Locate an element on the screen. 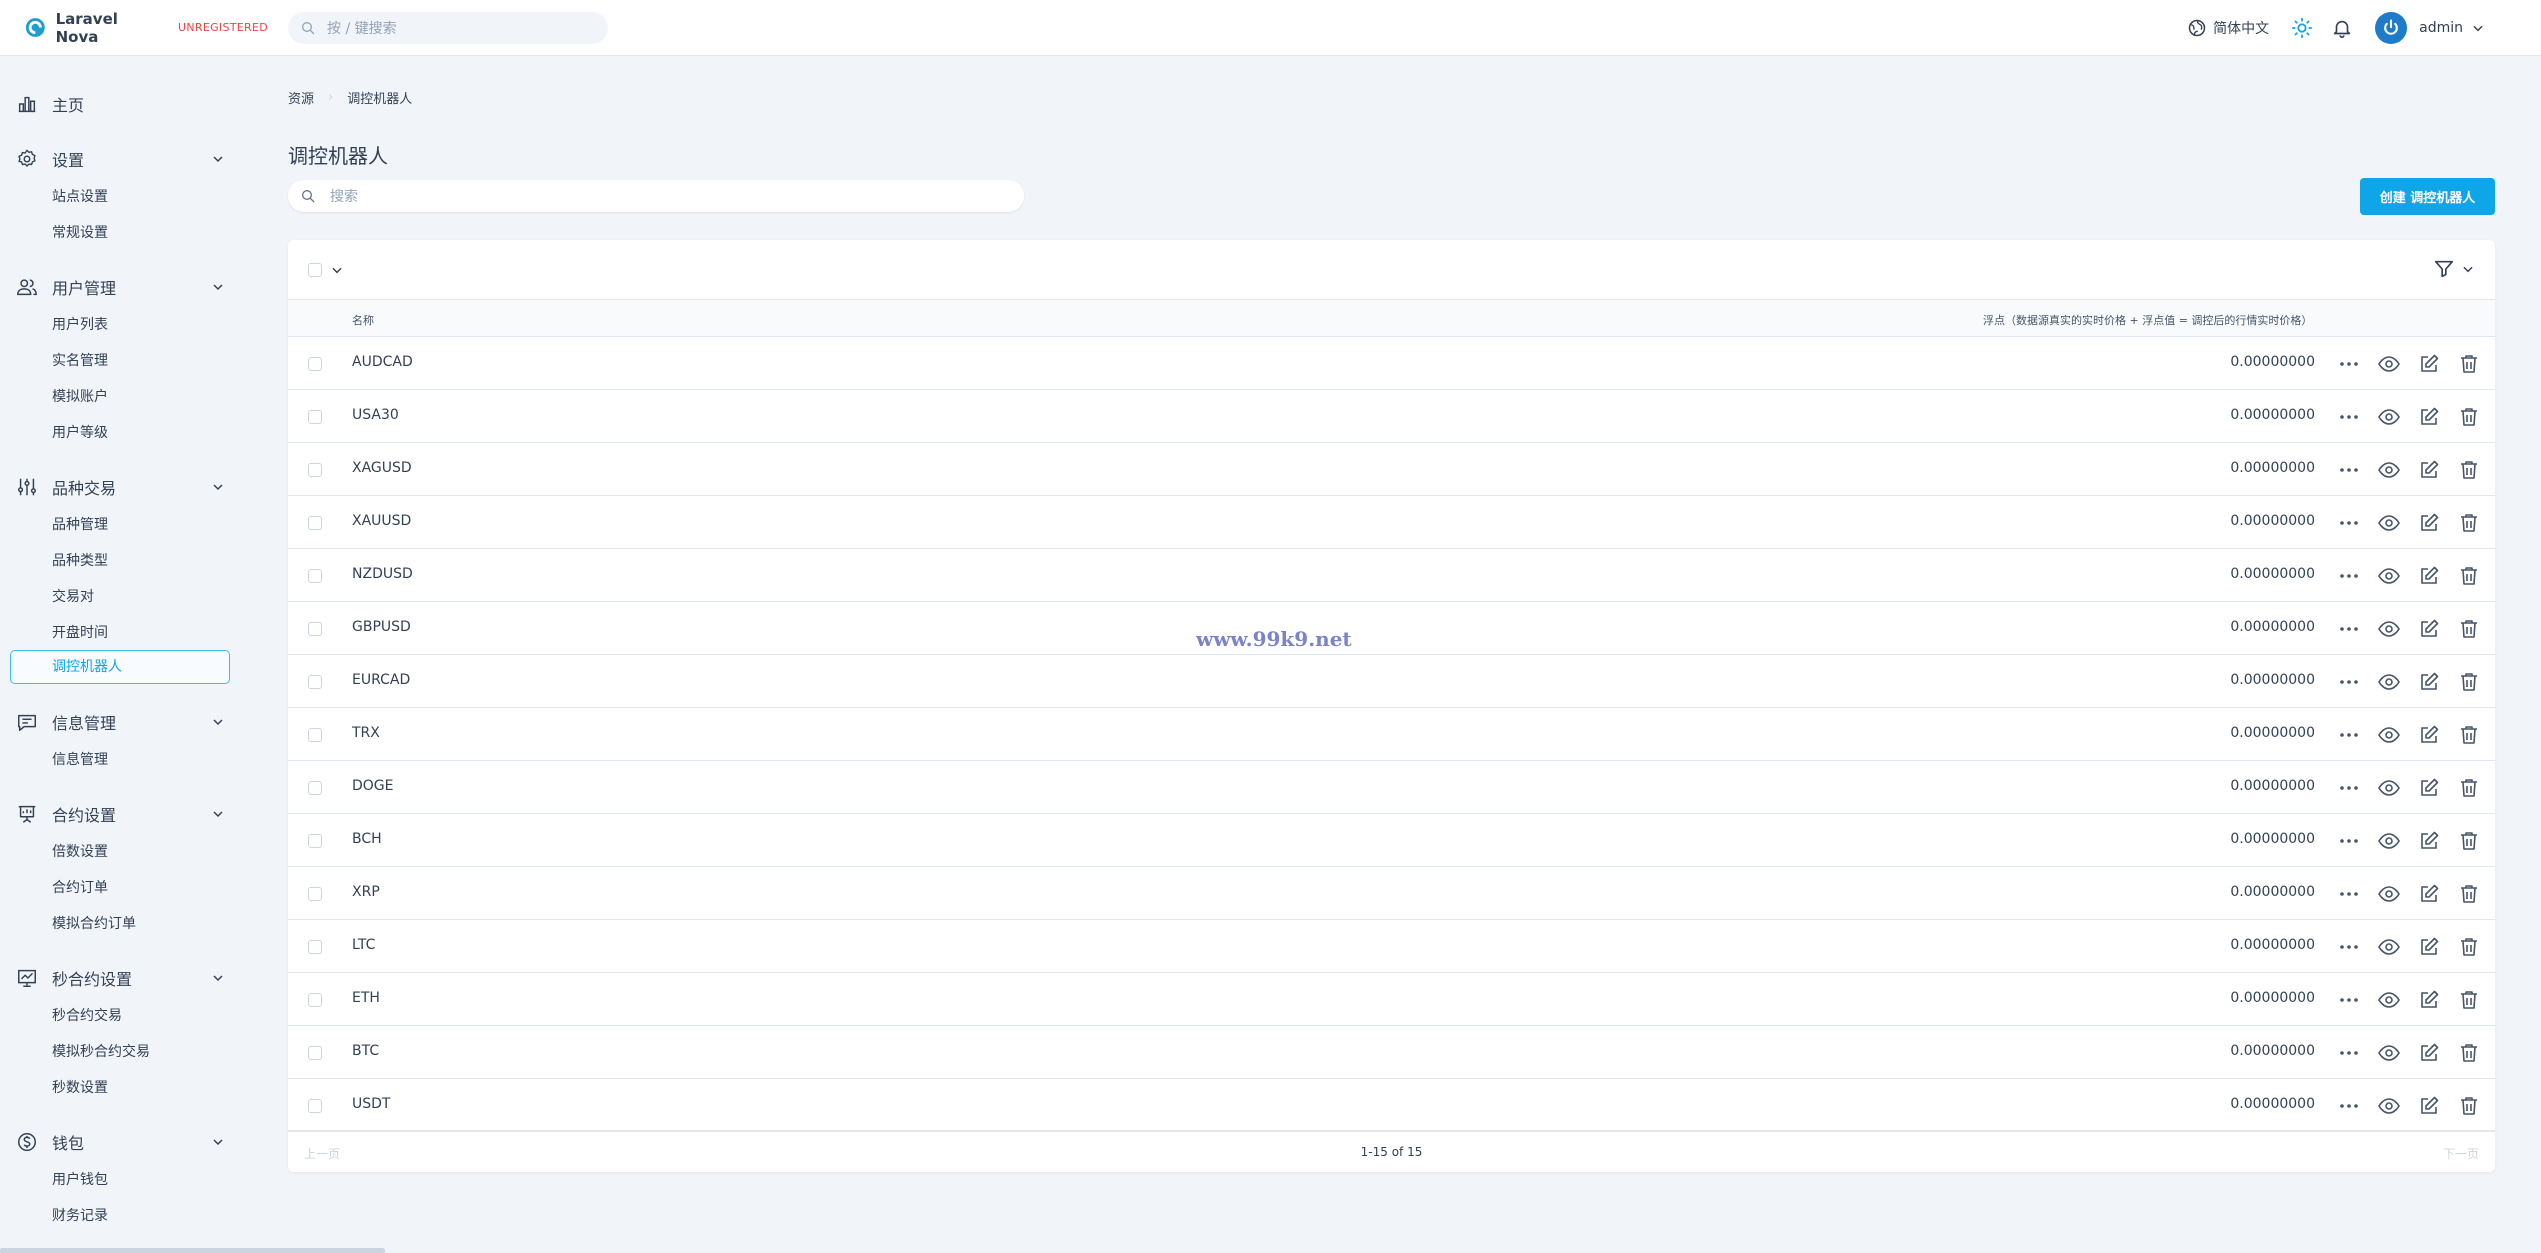 The width and height of the screenshot is (2541, 1253). table-row: XAGUSD 0.00000000 is located at coordinates (1391, 469).